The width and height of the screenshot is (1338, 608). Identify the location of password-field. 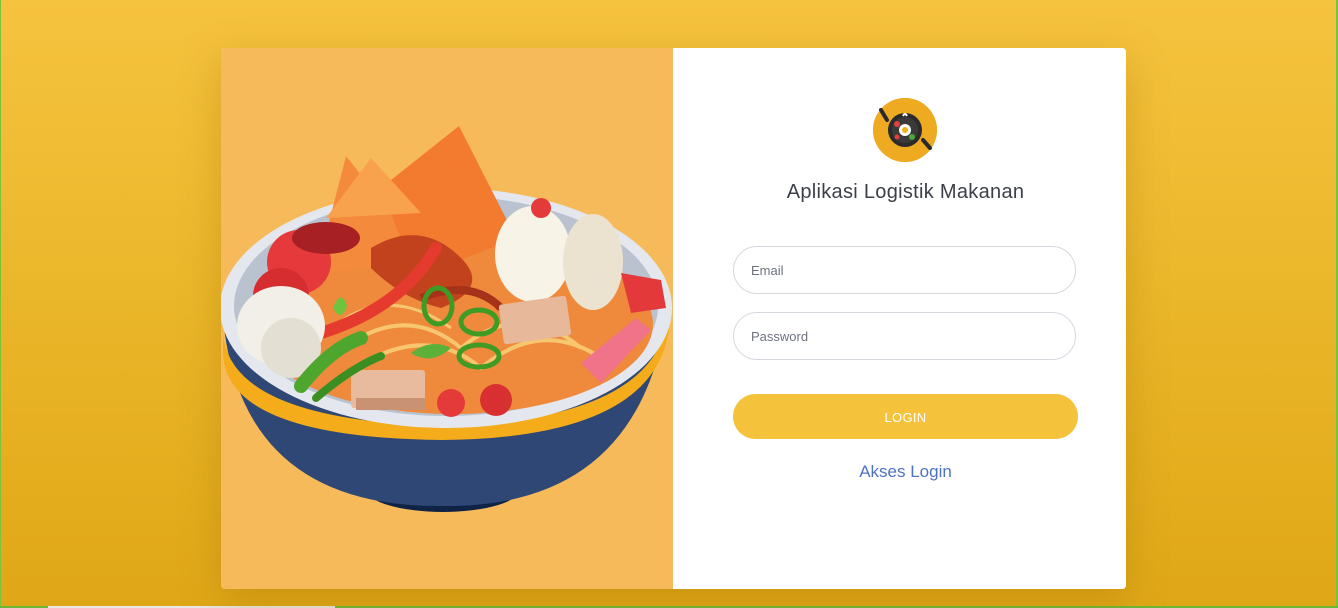
(904, 336).